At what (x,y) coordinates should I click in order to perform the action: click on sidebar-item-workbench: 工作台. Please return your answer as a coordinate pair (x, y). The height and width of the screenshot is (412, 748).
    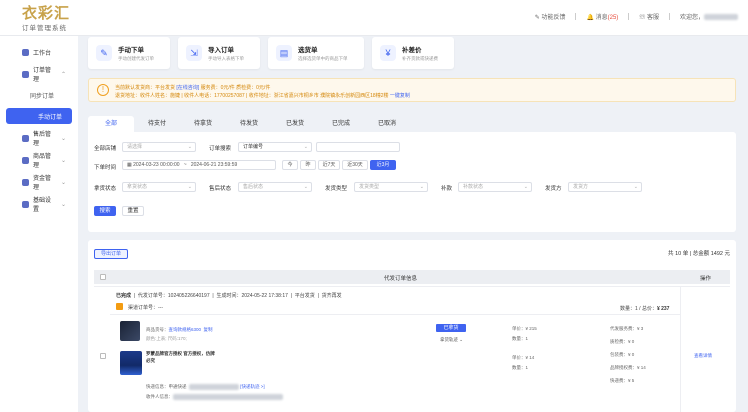
    Looking at the image, I should click on (39, 52).